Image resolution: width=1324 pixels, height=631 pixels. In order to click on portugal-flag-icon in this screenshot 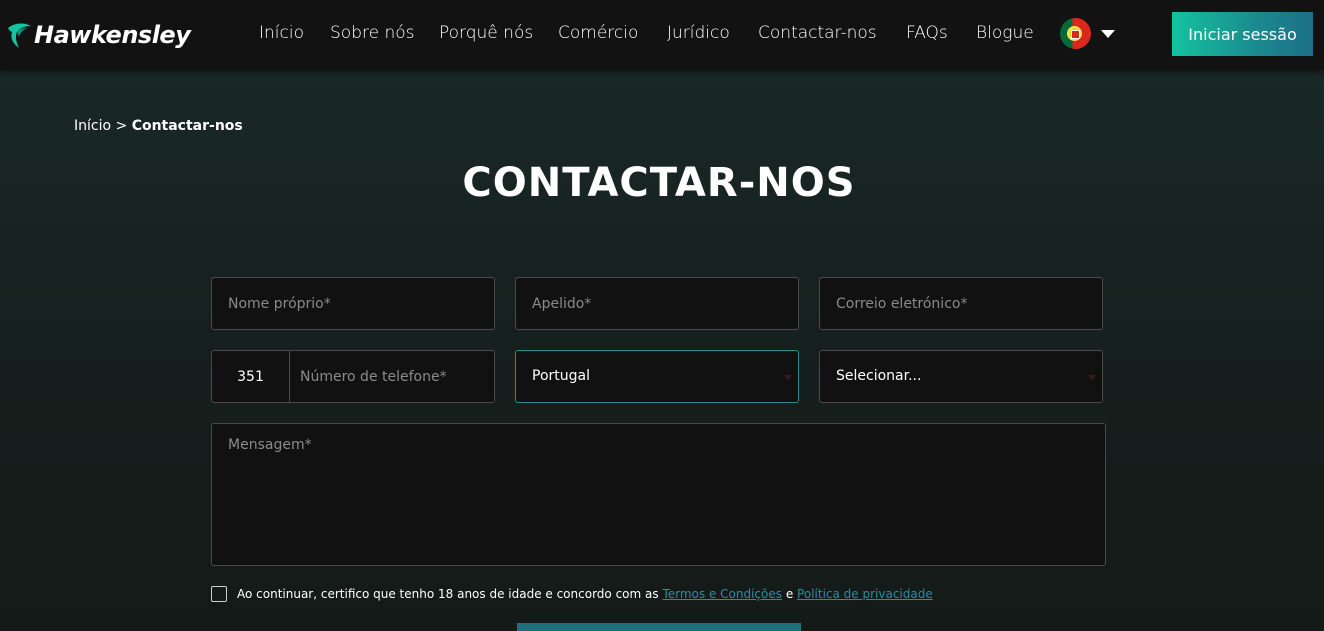, I will do `click(1075, 33)`.